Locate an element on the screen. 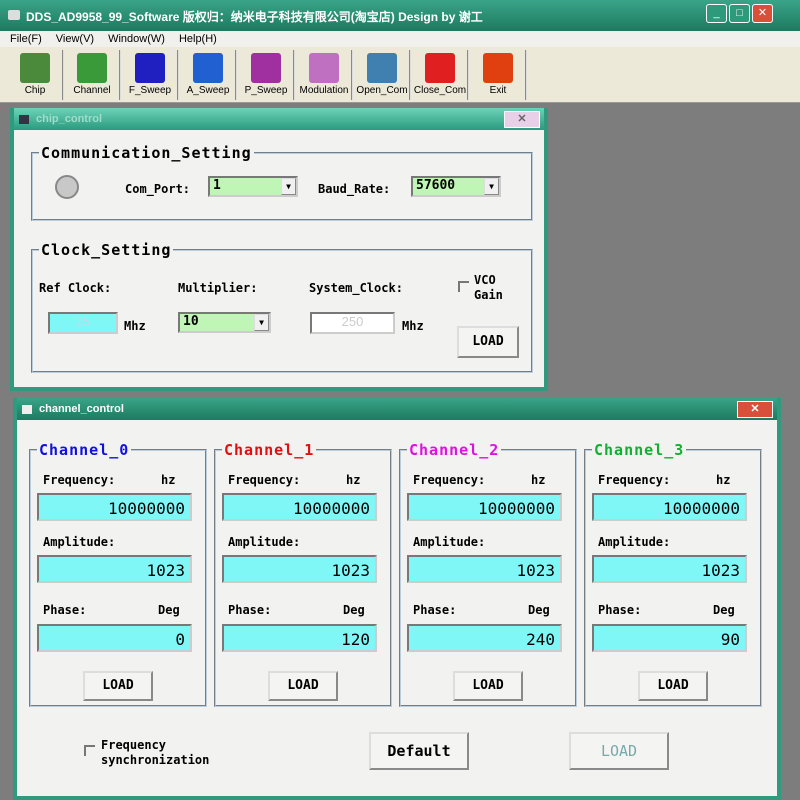 This screenshot has width=800, height=800. chip-load-button: LOAD is located at coordinates (488, 342).